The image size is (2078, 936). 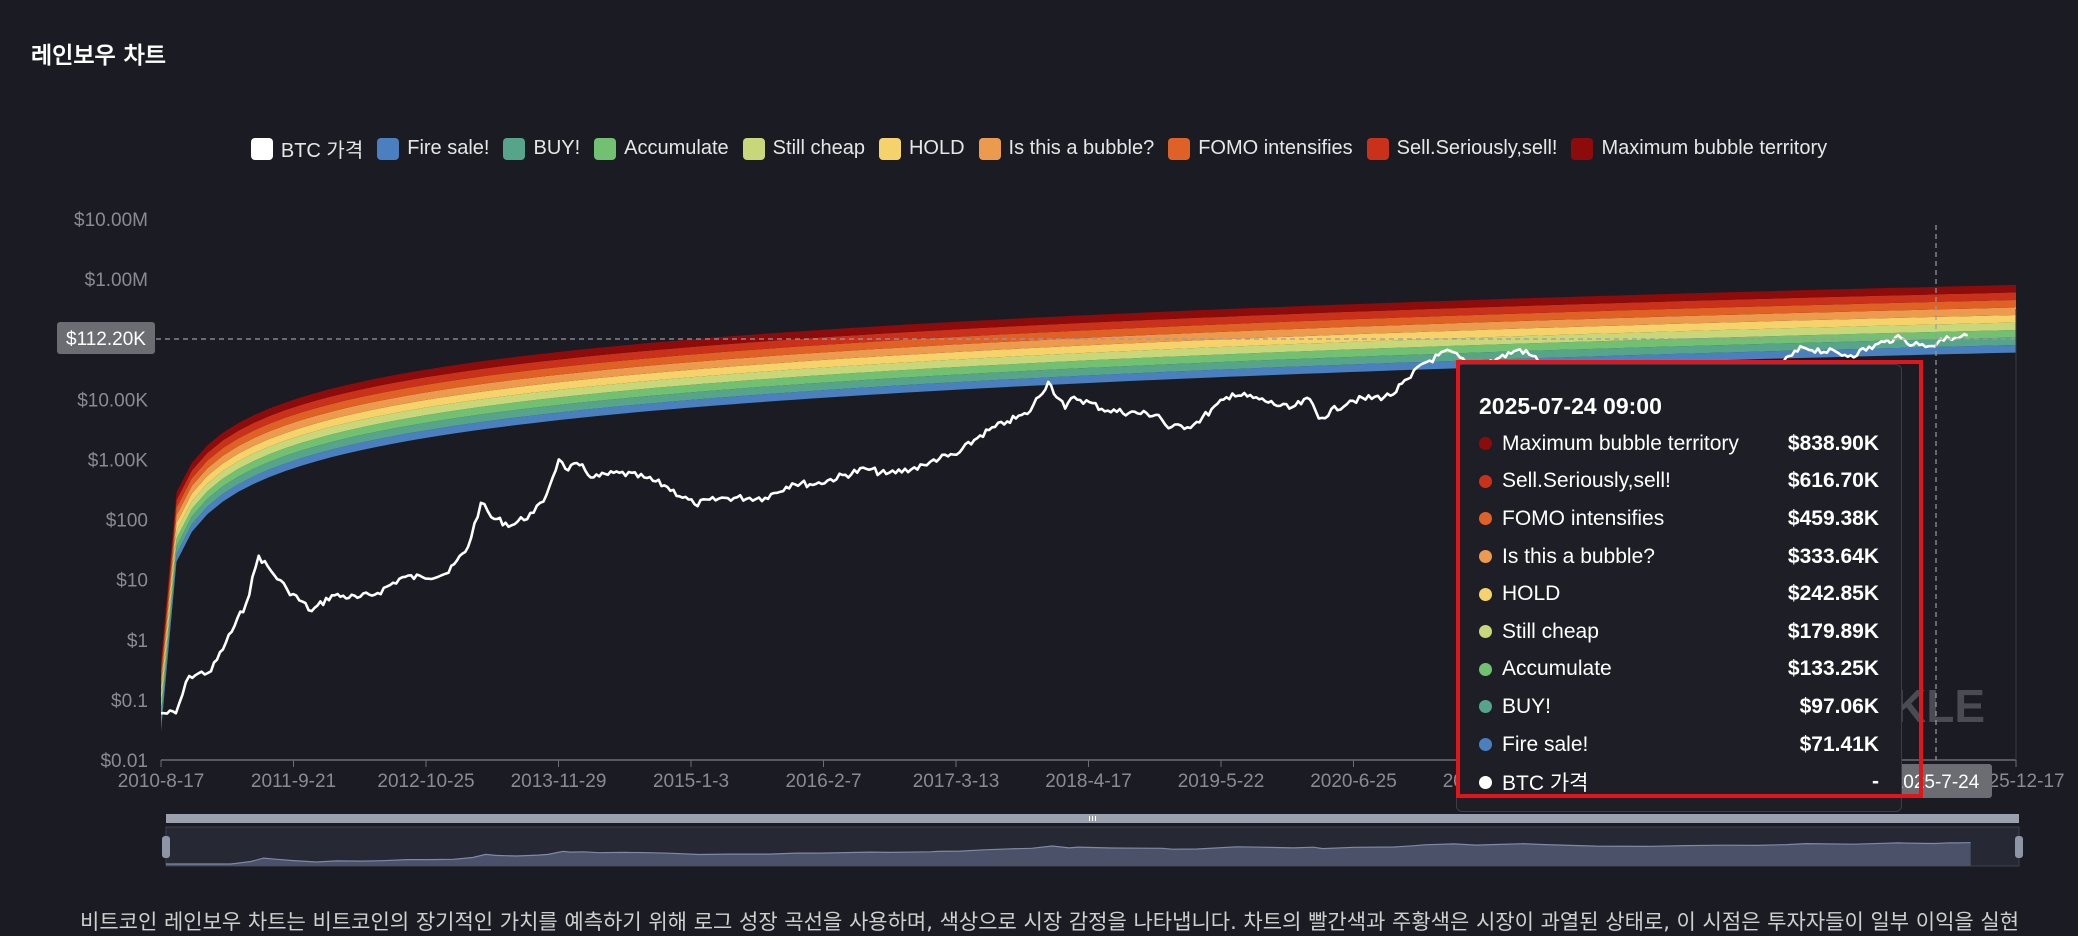 What do you see at coordinates (132, 581) in the screenshot?
I see `y-tick-label: $10` at bounding box center [132, 581].